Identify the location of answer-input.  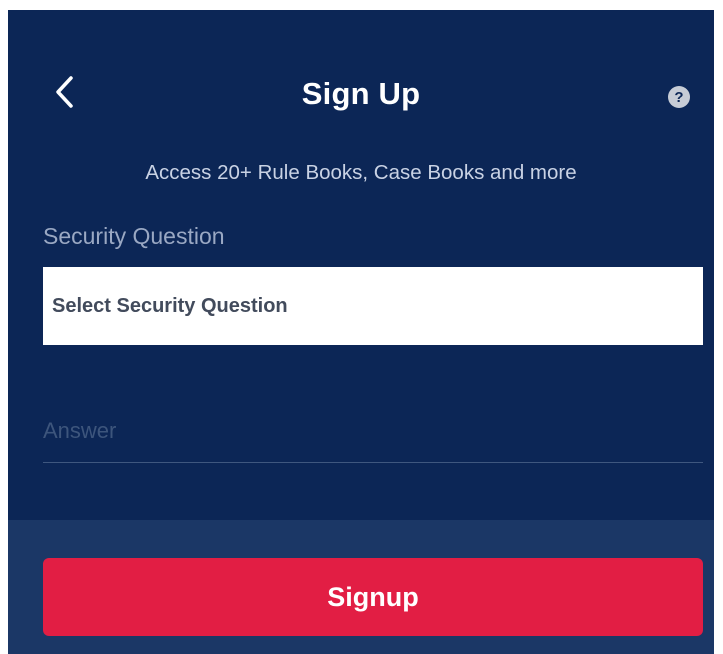
(373, 431).